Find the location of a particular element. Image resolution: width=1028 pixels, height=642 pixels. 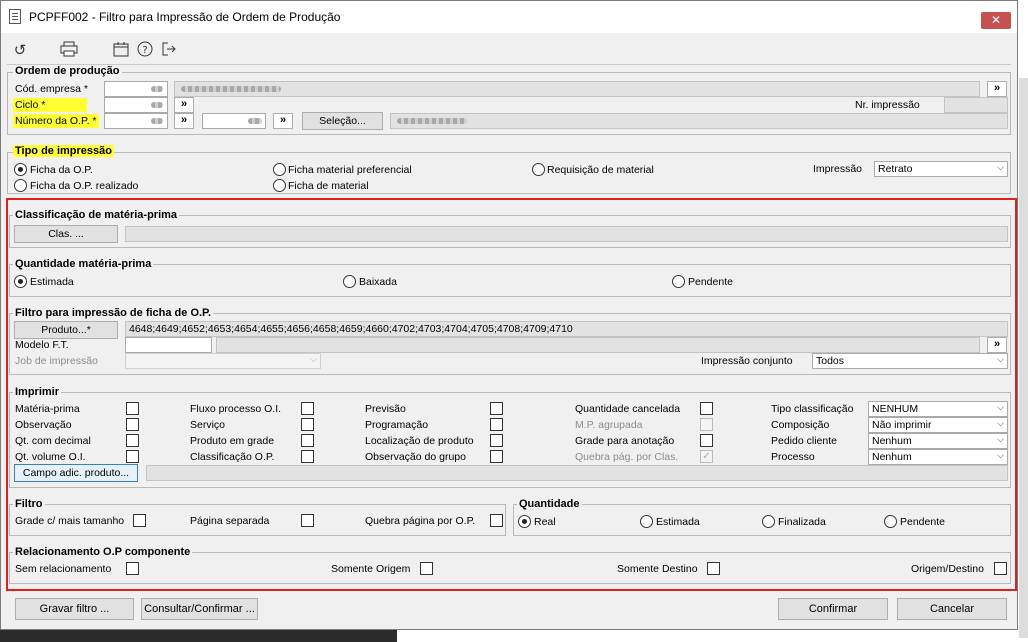

numero-op-final-lookup-button: » is located at coordinates (283, 121).